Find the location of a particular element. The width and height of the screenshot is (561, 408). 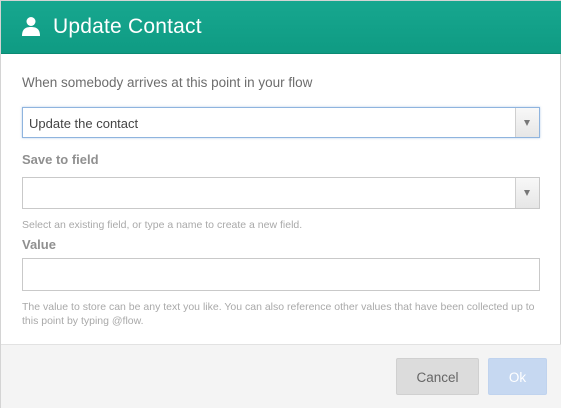

save-to-field-label: Save to field is located at coordinates (60, 159).